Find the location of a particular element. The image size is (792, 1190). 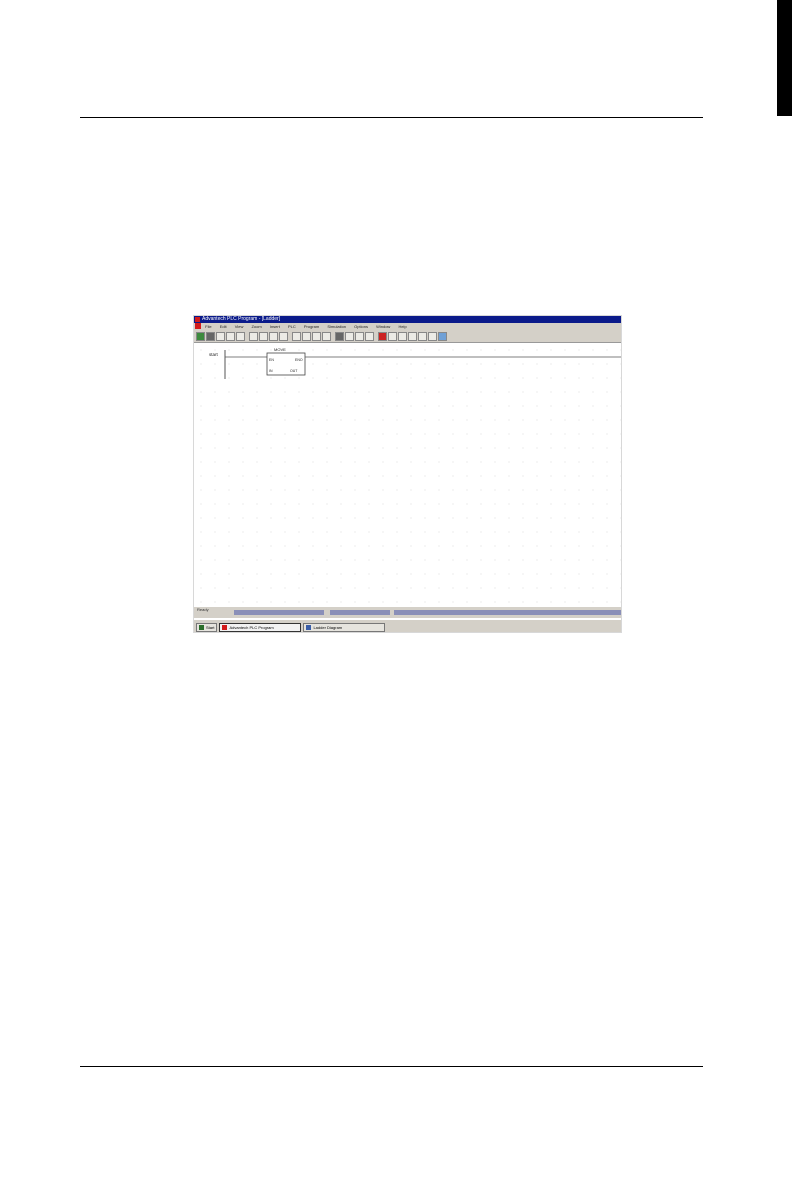

block-en-label: EN is located at coordinates (271, 360).